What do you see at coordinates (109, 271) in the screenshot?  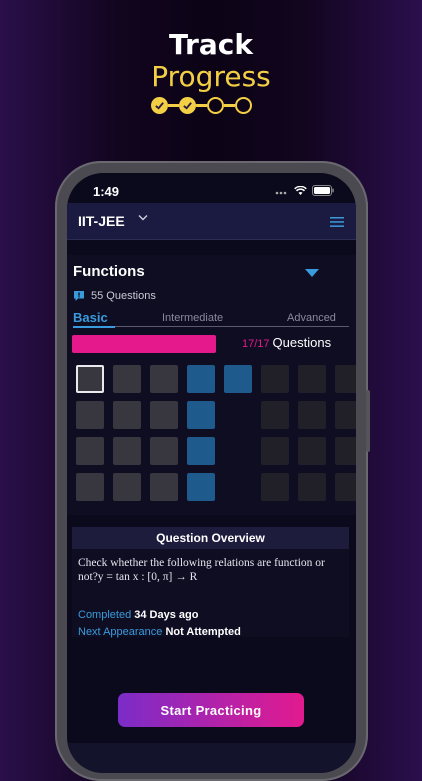 I see `topic-title: Functions` at bounding box center [109, 271].